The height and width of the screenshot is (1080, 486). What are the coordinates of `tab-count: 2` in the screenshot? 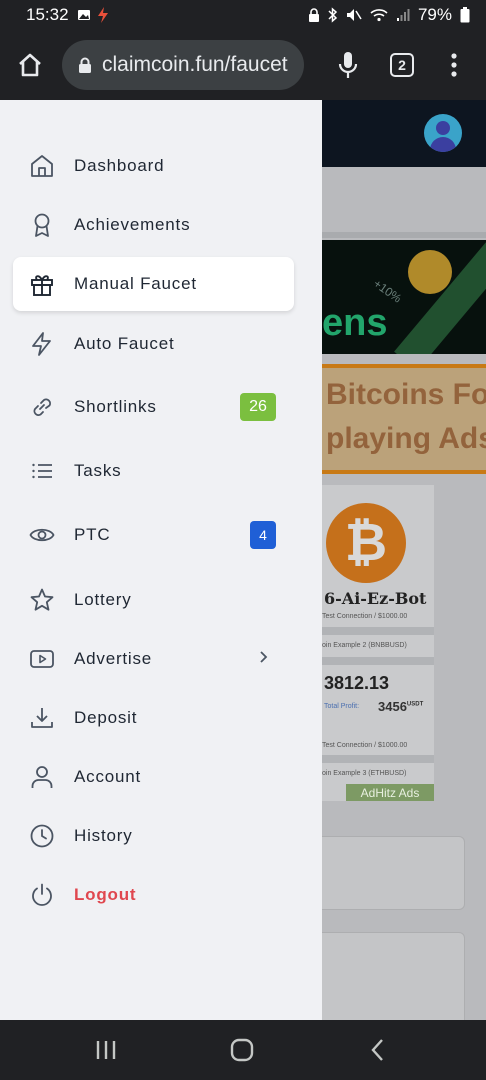 It's located at (402, 65).